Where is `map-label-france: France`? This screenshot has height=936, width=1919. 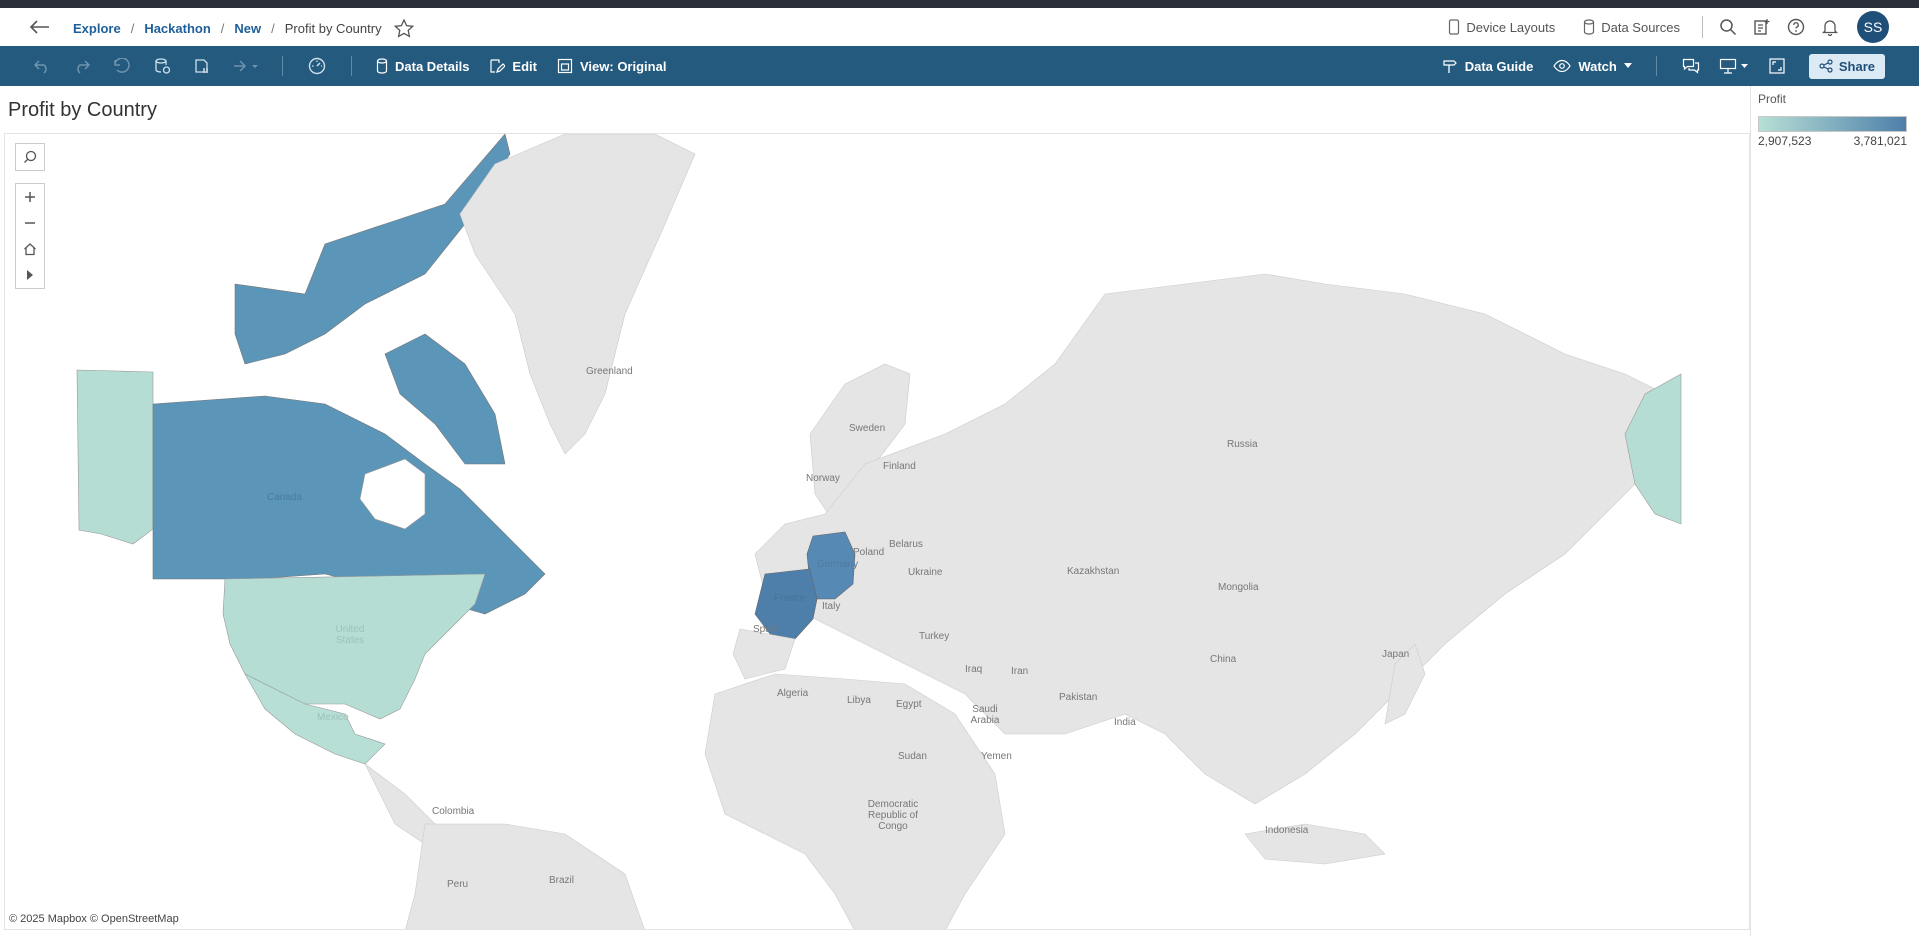 map-label-france: France is located at coordinates (790, 598).